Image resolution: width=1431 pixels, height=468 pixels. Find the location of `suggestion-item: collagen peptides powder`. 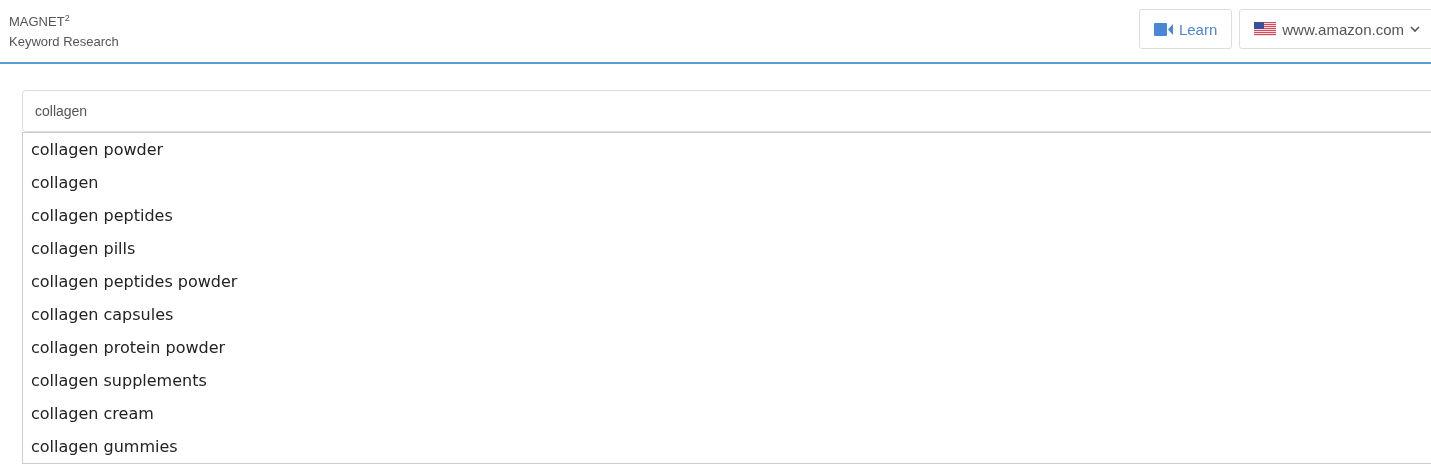

suggestion-item: collagen peptides powder is located at coordinates (727, 281).